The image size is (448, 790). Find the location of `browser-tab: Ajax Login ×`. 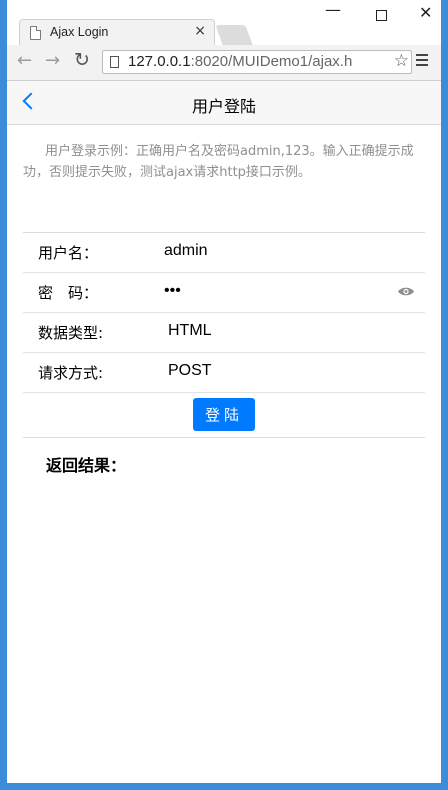

browser-tab: Ajax Login × is located at coordinates (117, 32).